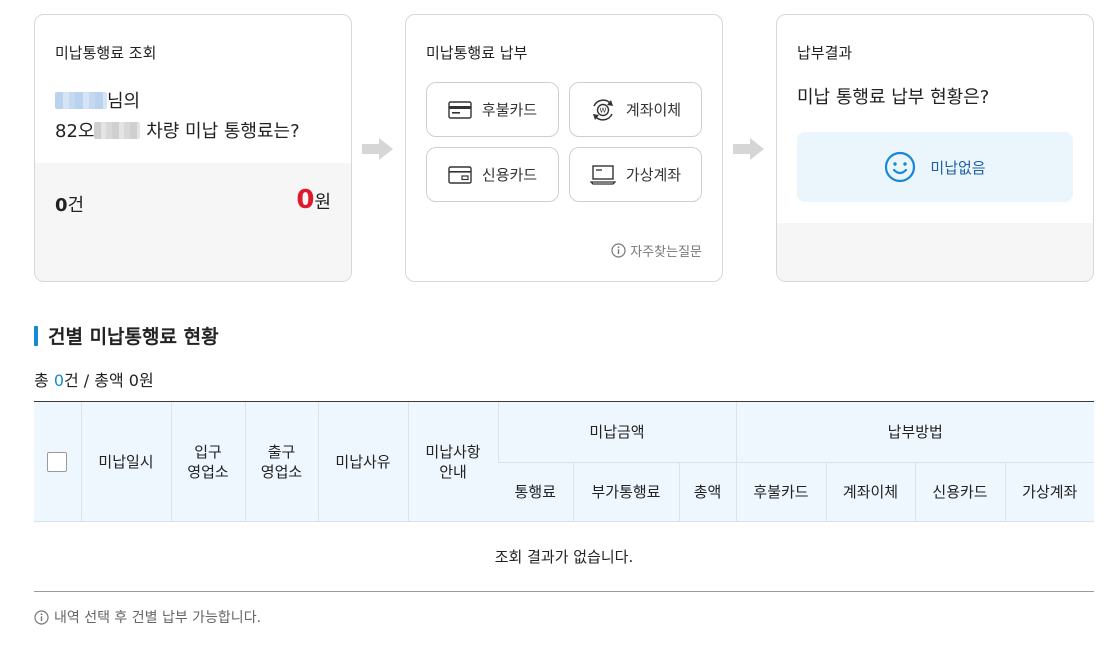 This screenshot has height=654, width=1106. I want to click on owner-suffix: 님의, so click(124, 101).